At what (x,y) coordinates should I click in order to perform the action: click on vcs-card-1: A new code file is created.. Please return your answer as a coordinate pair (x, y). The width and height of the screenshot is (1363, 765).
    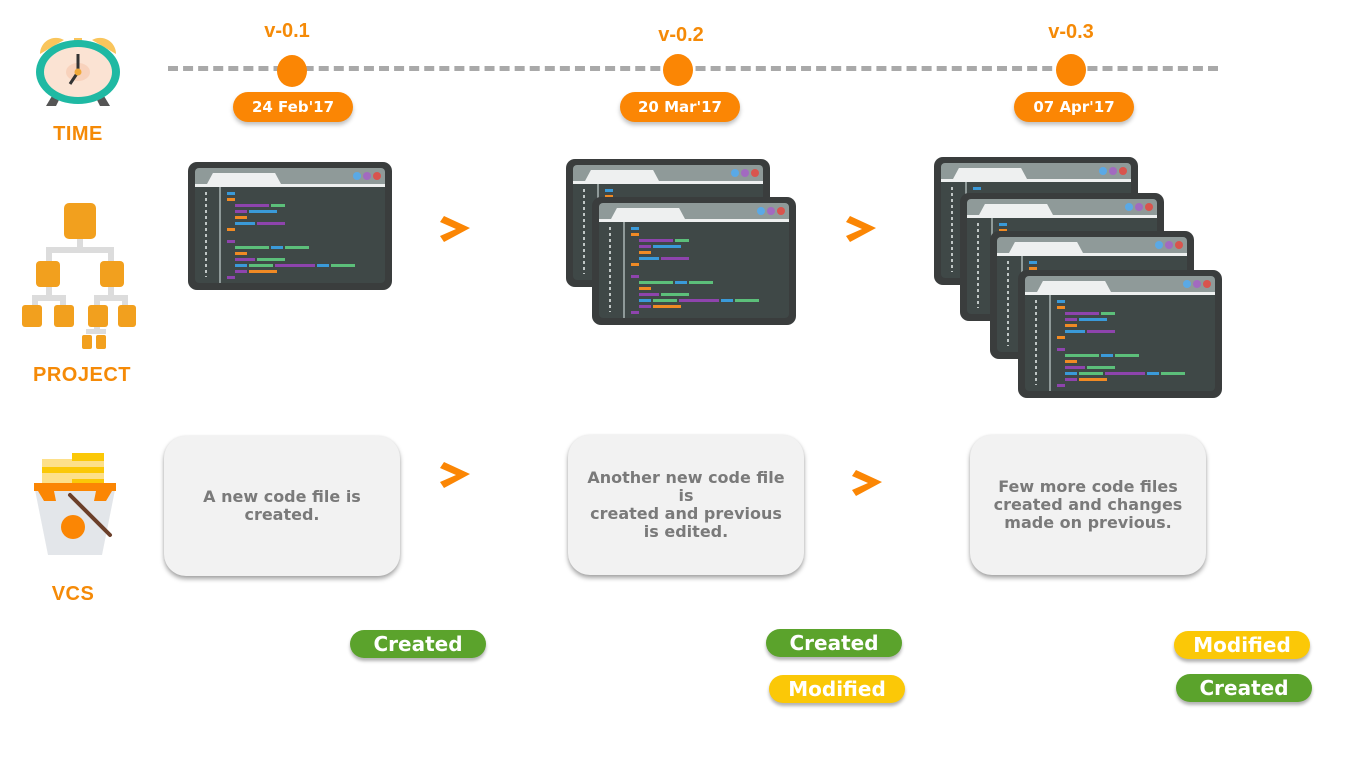
    Looking at the image, I should click on (282, 506).